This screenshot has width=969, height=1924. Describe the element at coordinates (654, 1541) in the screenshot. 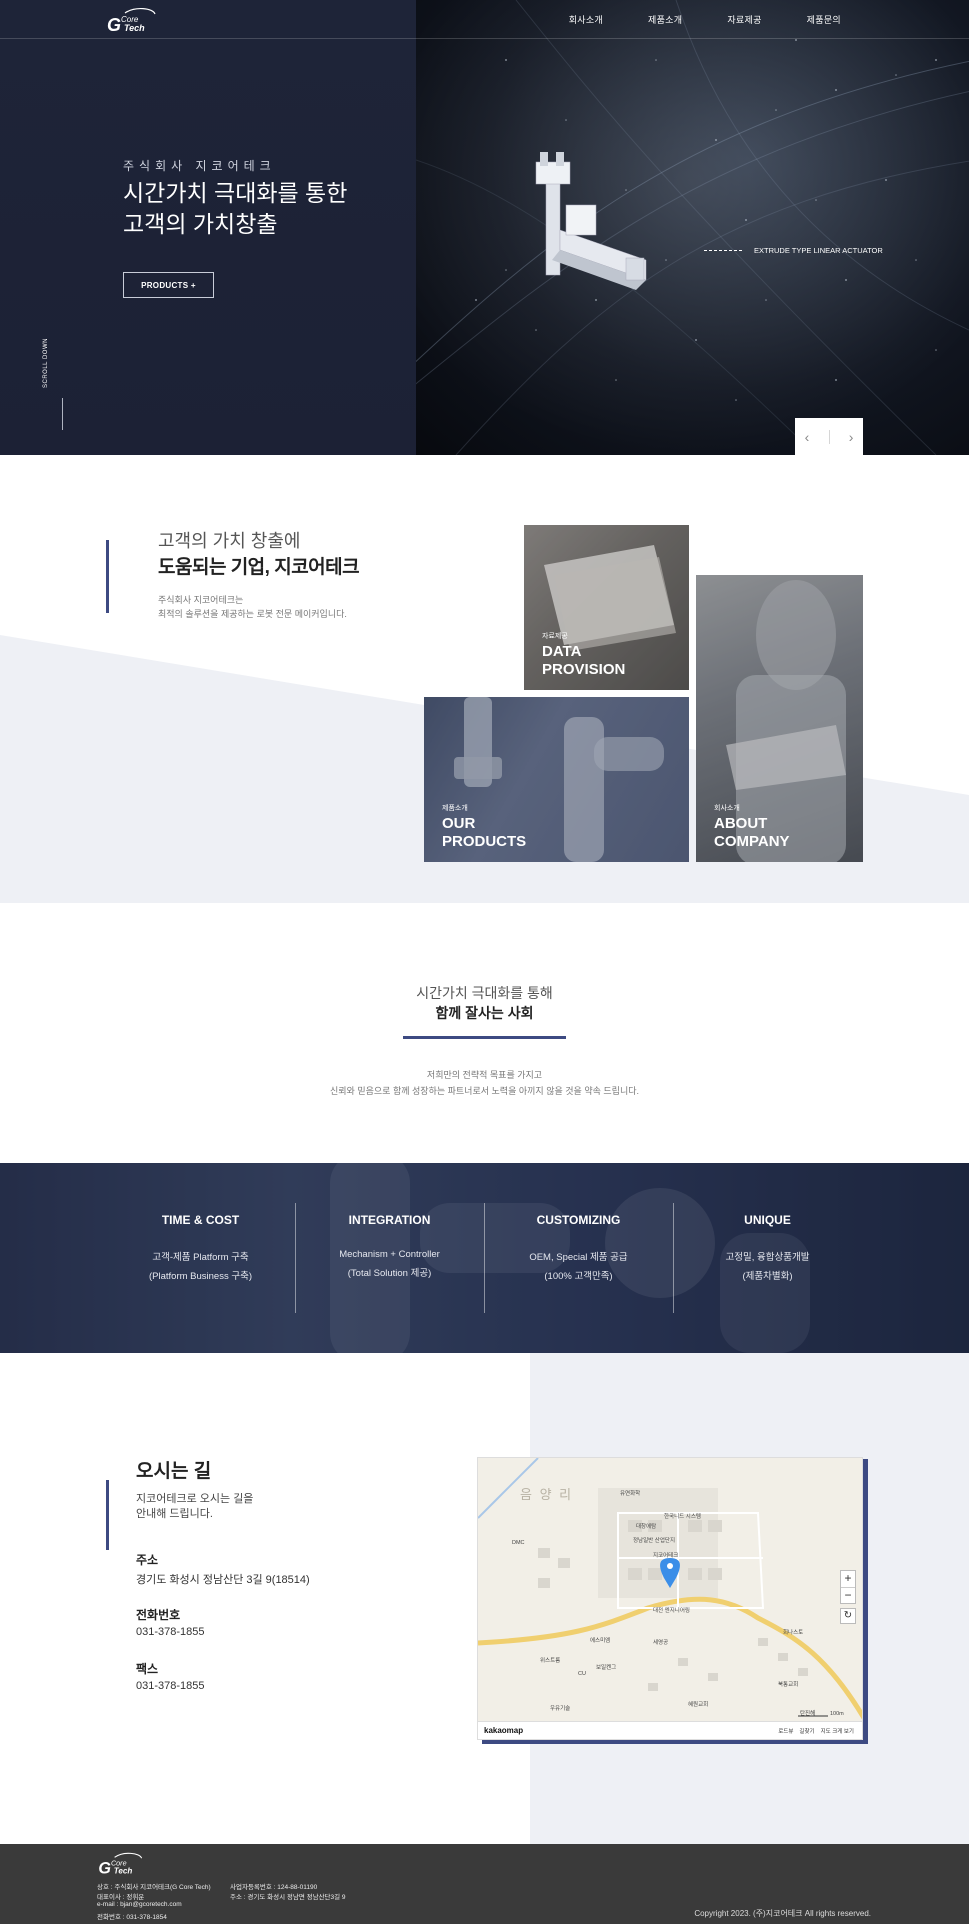

I see `map-label: 정남일반 산업단지` at that location.